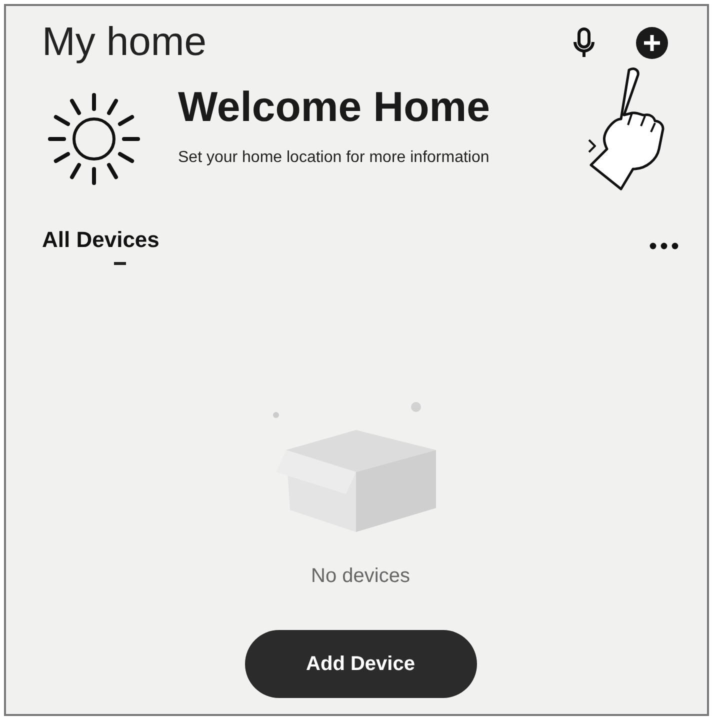 This screenshot has width=713, height=720. I want to click on add-device-button: Add Device, so click(360, 664).